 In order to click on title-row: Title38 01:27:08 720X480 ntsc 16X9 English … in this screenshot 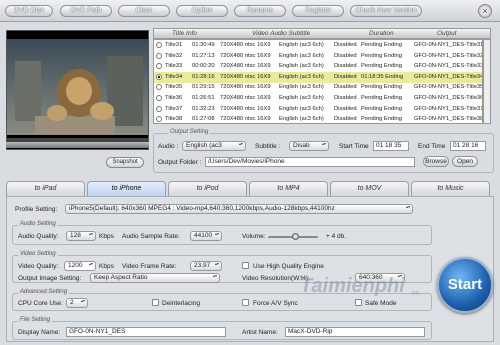, I will do `click(318, 118)`.